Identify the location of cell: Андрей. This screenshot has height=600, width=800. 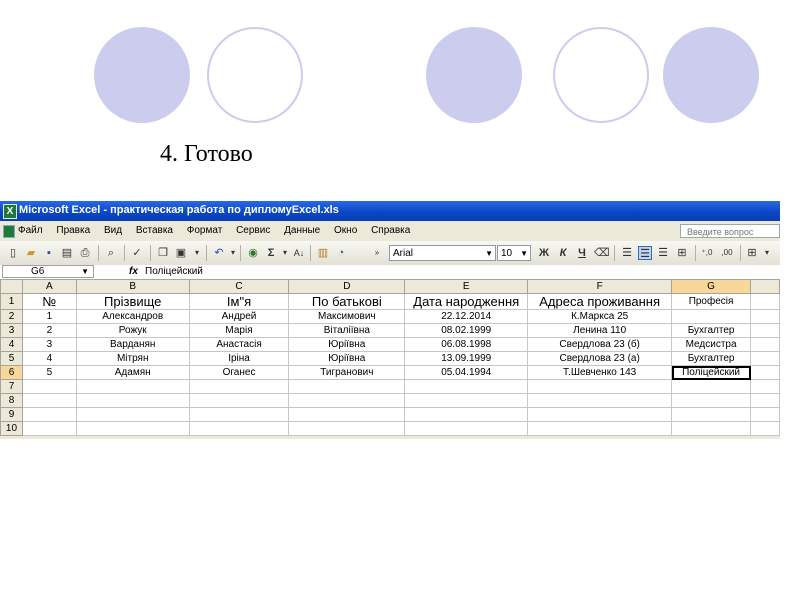
(239, 316).